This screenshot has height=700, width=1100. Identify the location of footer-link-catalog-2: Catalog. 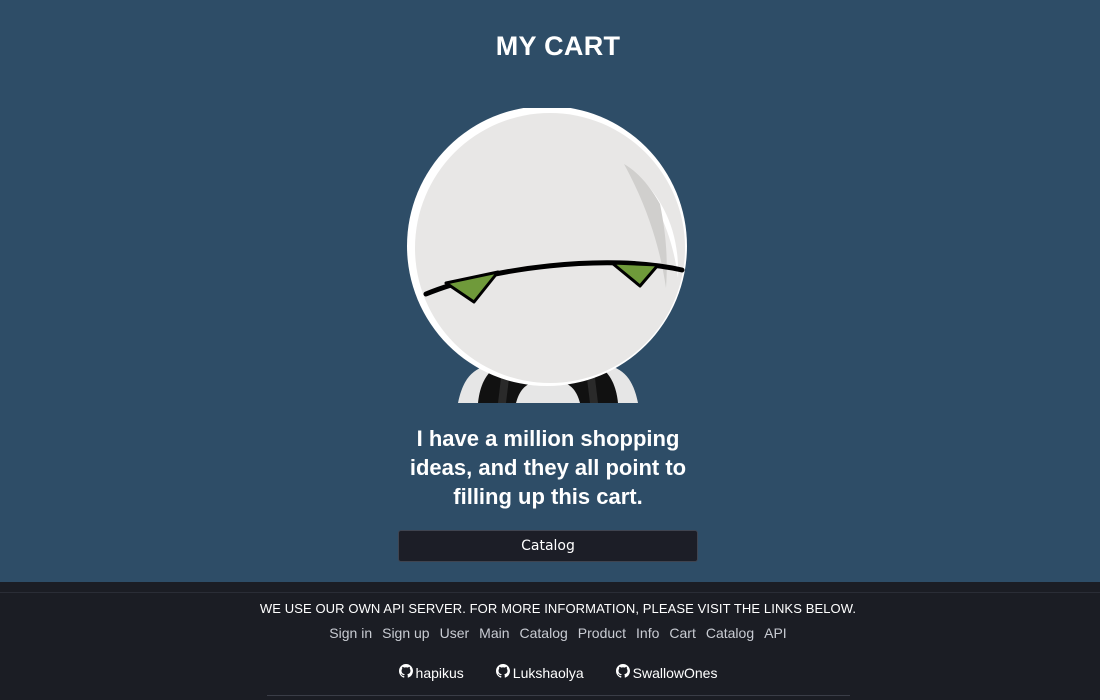
(730, 633).